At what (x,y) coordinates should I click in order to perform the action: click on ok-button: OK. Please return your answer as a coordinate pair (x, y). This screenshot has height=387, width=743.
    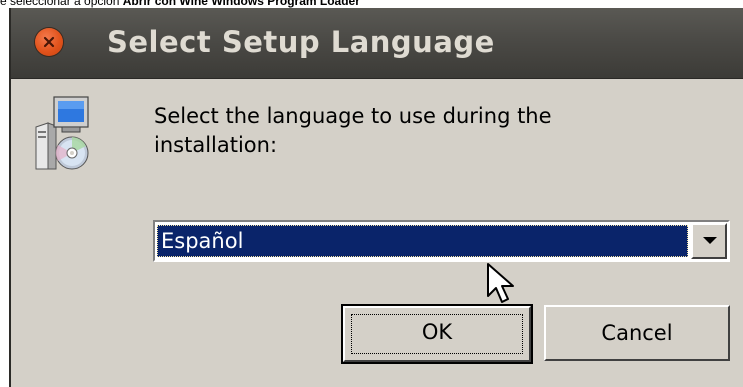
    Looking at the image, I should click on (437, 334).